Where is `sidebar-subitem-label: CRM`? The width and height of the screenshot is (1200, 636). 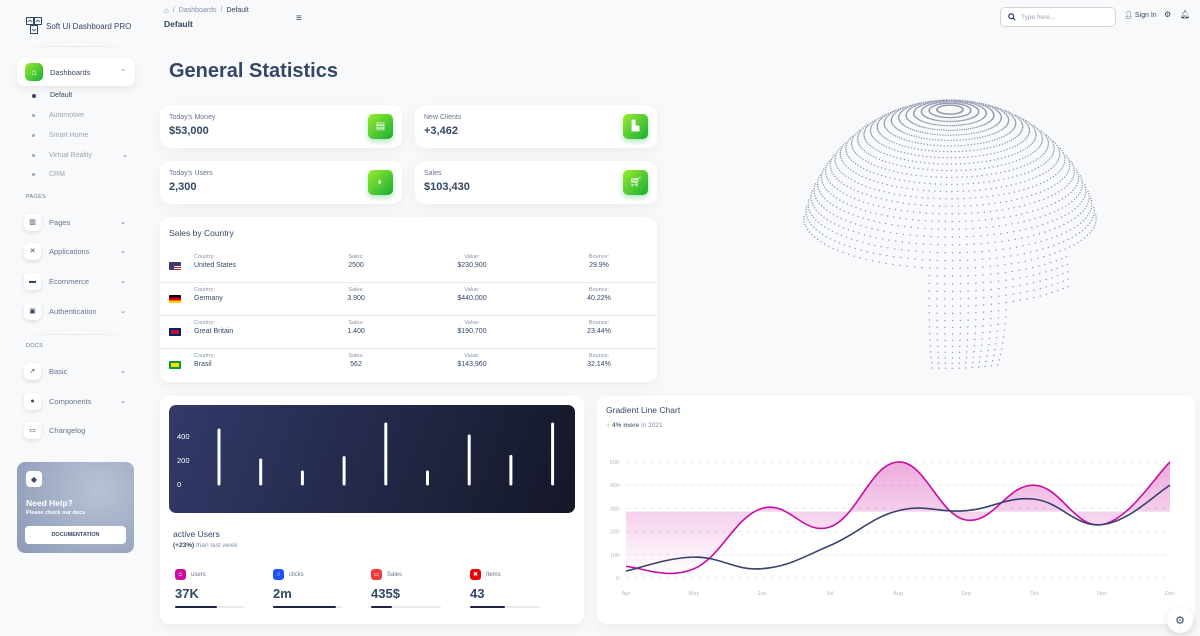
sidebar-subitem-label: CRM is located at coordinates (57, 174).